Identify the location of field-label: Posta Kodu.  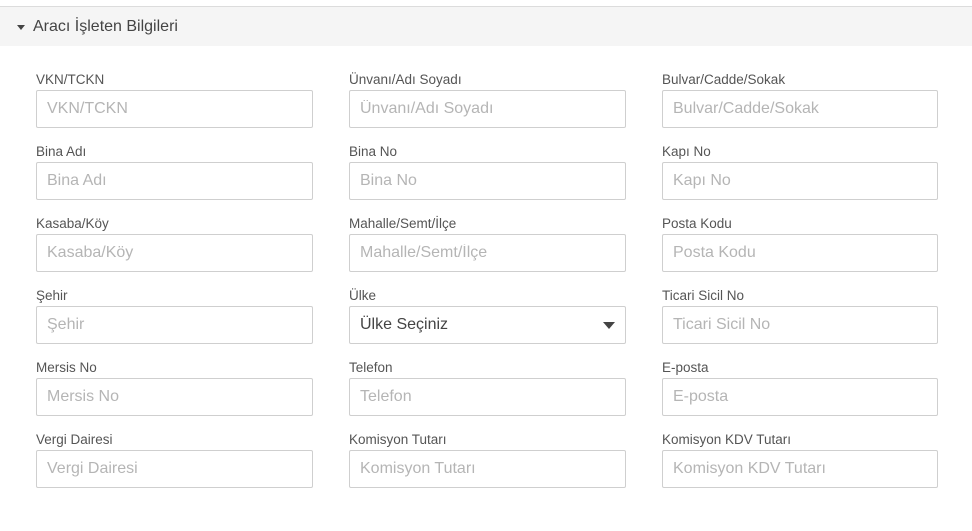
(697, 223).